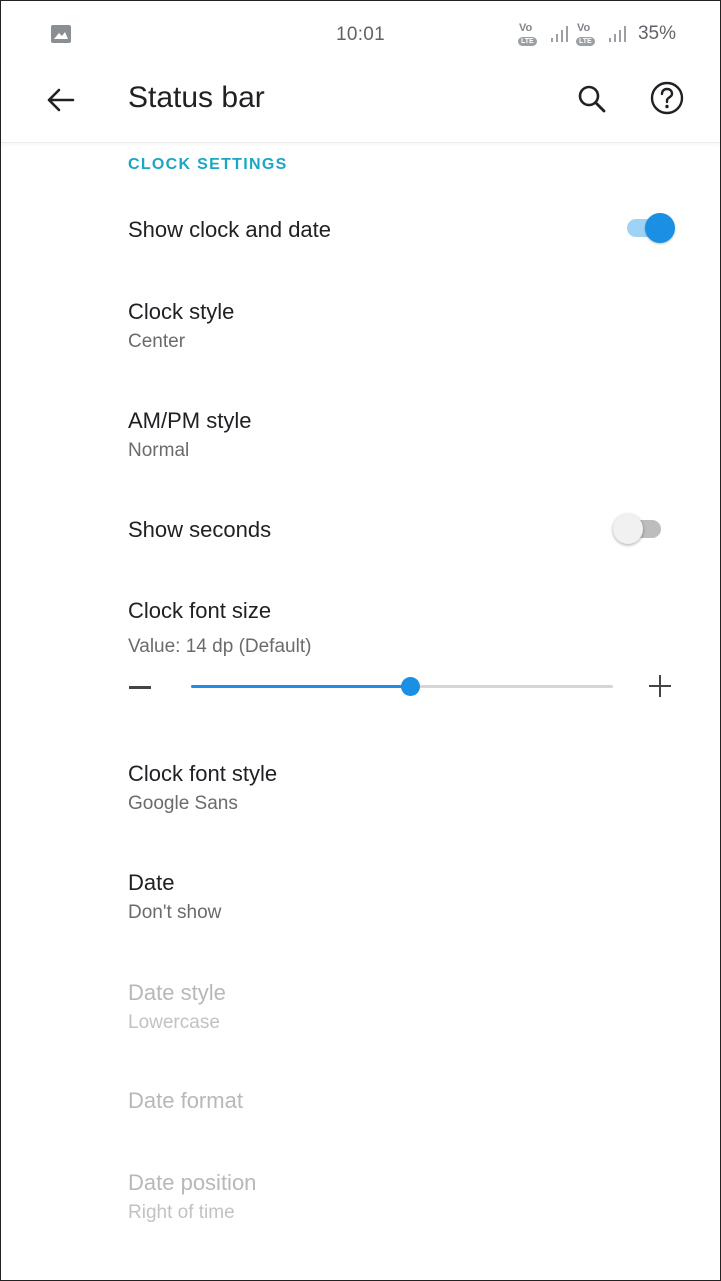  Describe the element at coordinates (408, 530) in the screenshot. I see `pref-show-seconds: Show seconds` at that location.